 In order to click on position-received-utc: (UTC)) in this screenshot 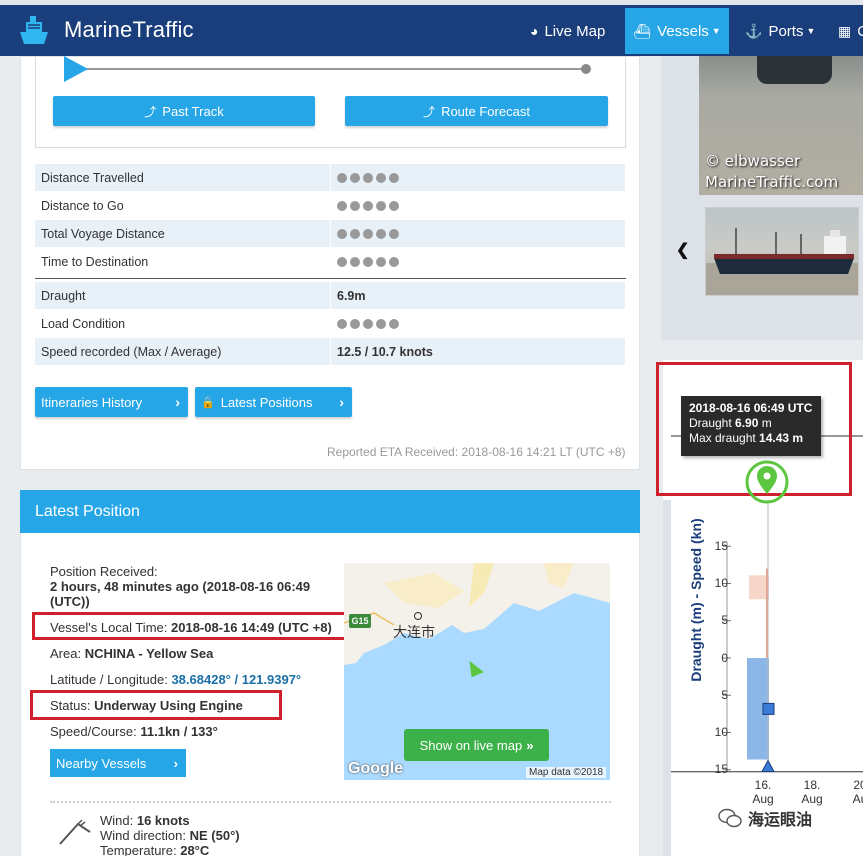, I will do `click(70, 601)`.